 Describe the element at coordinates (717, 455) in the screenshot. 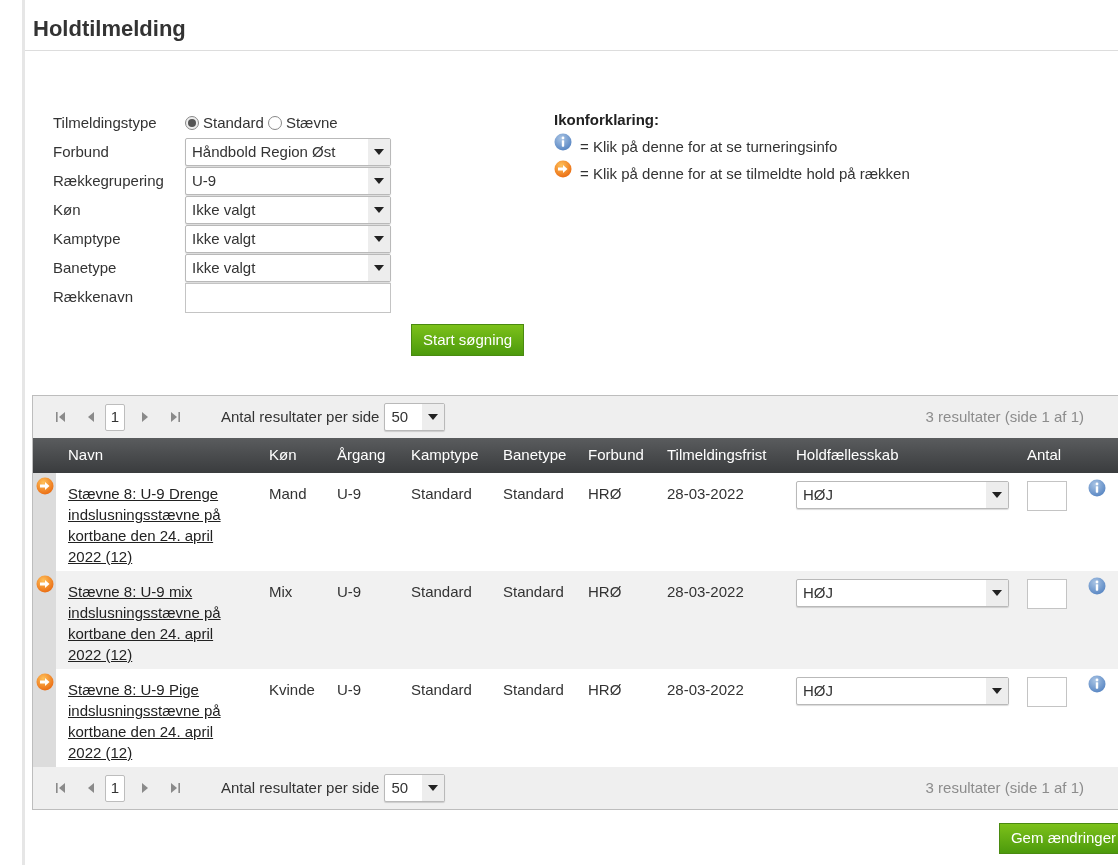

I see `column-header: Tilmeldingsfrist` at that location.